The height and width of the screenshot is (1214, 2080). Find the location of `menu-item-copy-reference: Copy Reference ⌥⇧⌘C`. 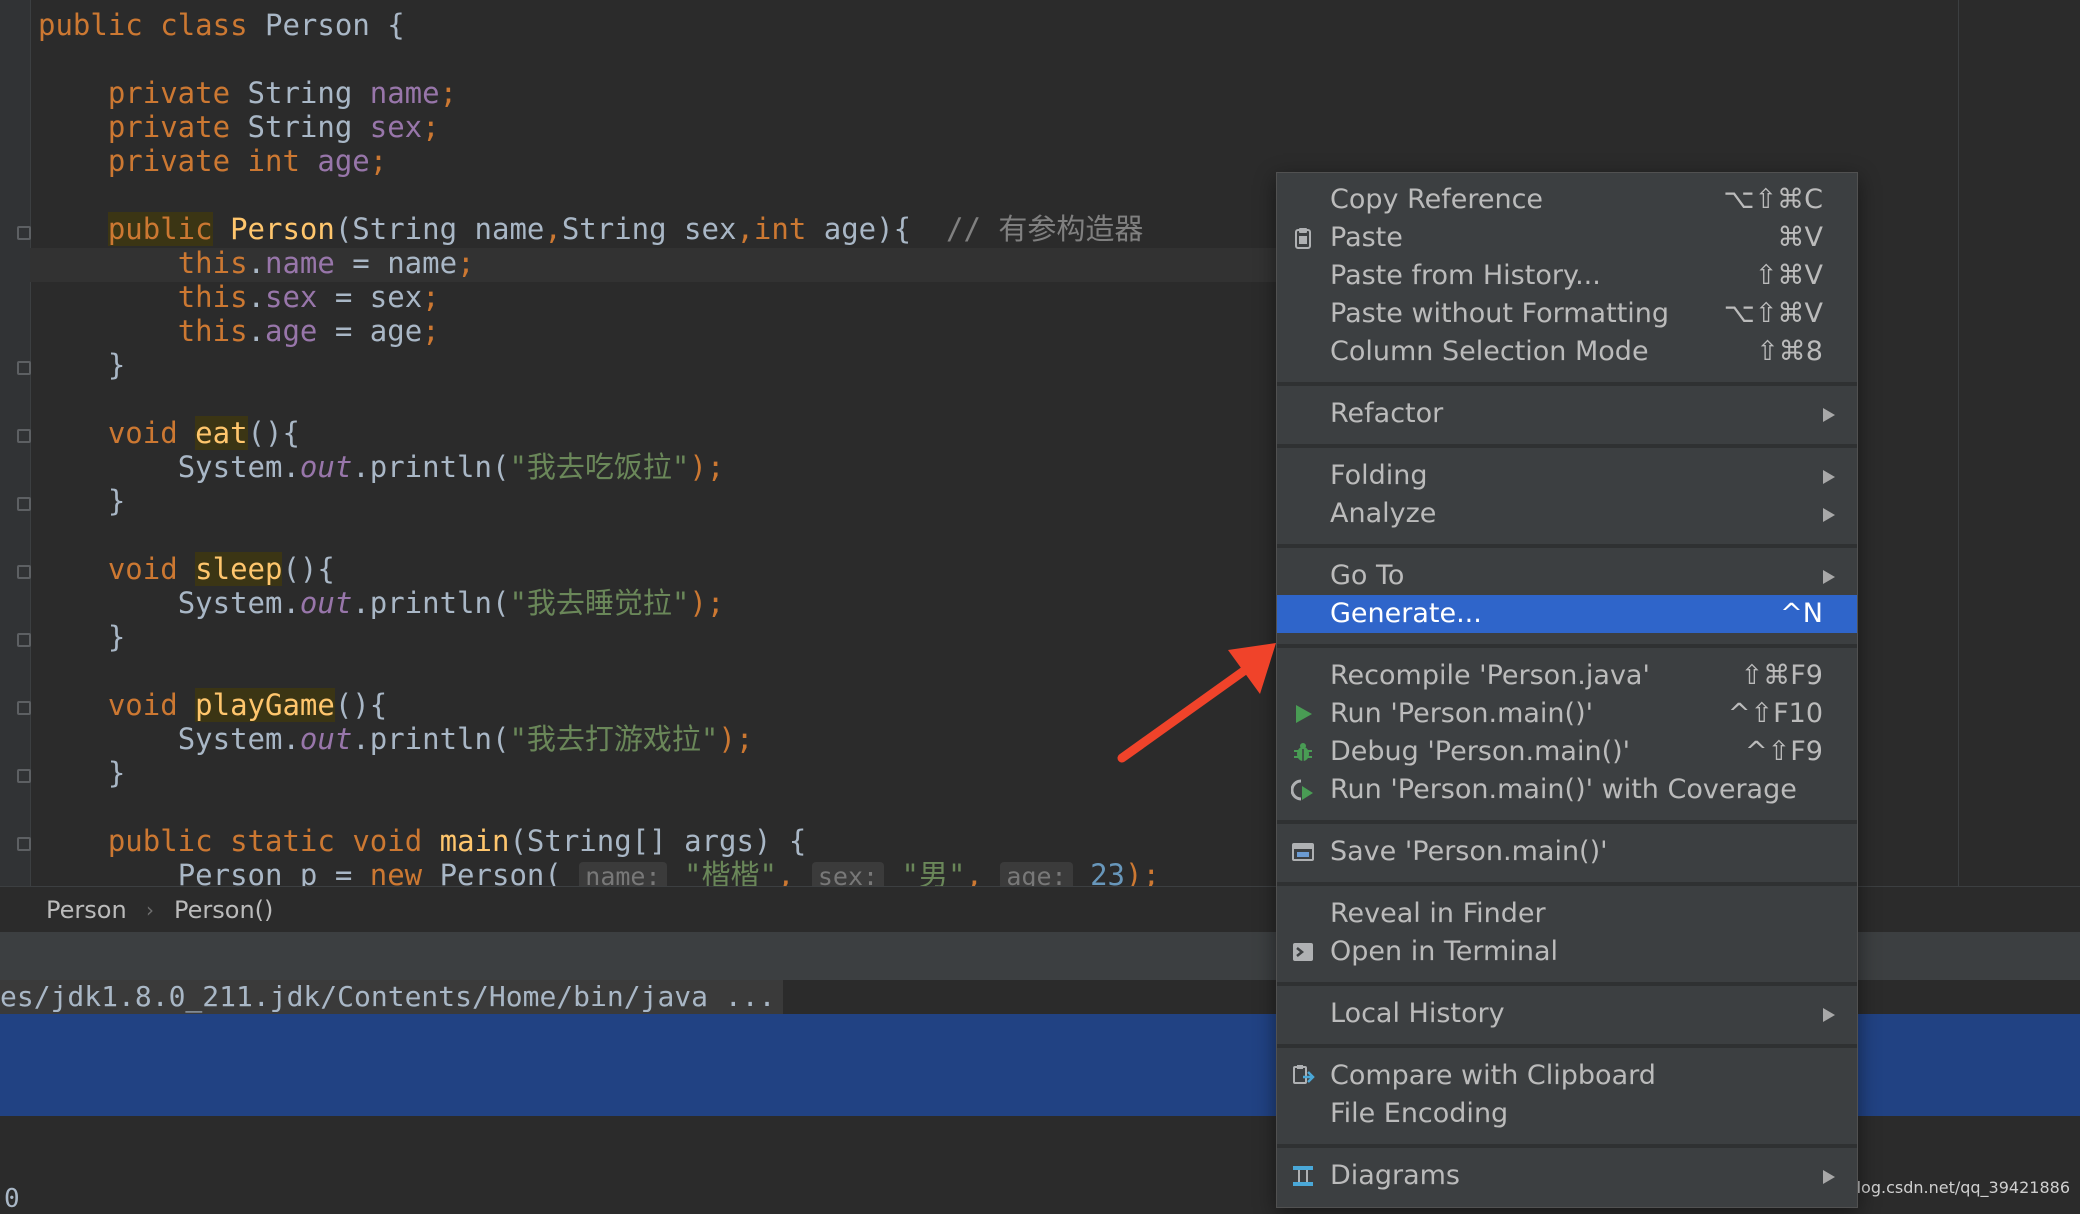

menu-item-copy-reference: Copy Reference ⌥⇧⌘C is located at coordinates (1567, 200).